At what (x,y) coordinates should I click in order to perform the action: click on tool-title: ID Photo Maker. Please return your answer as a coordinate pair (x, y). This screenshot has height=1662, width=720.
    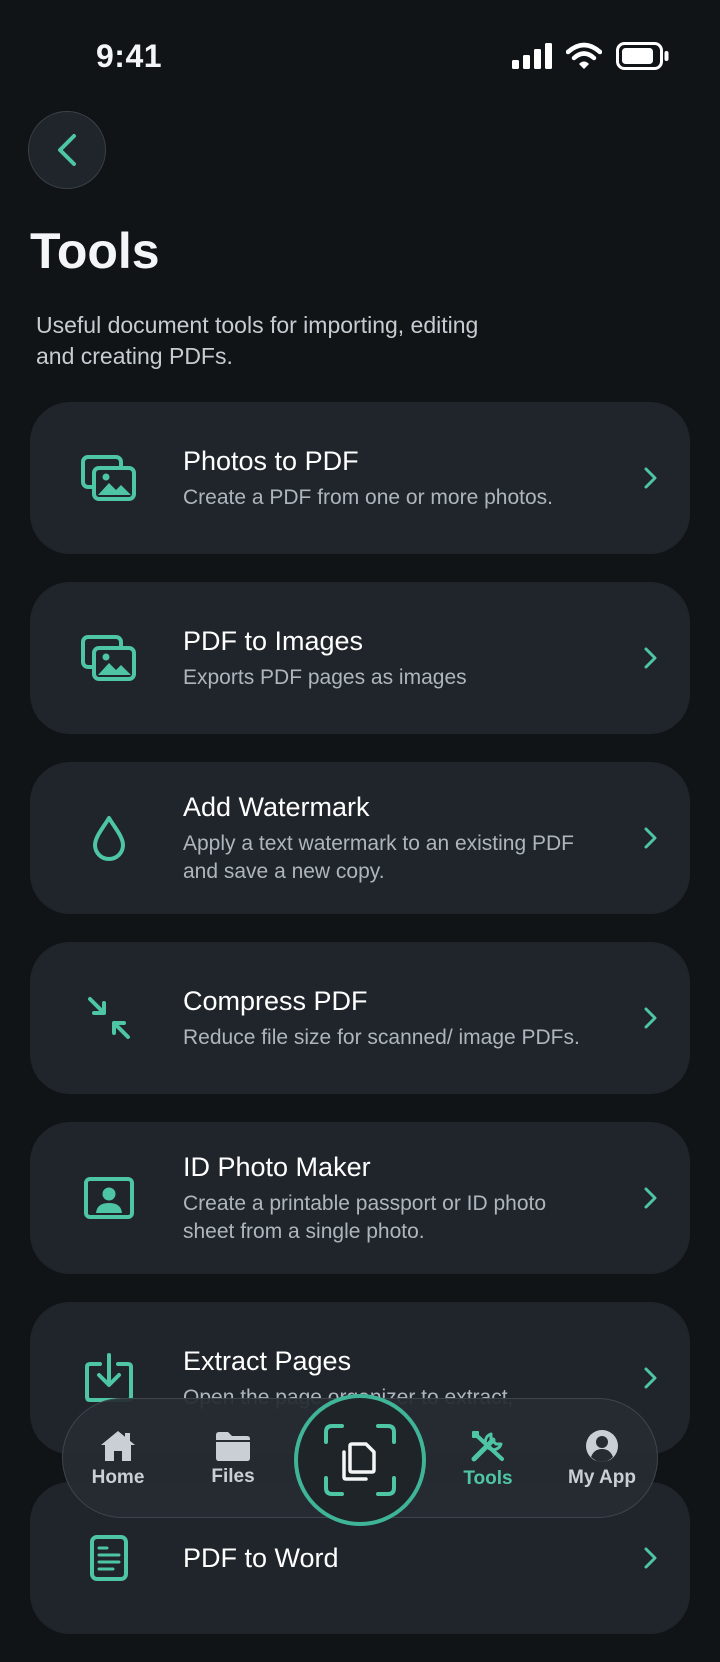
    Looking at the image, I should click on (277, 1167).